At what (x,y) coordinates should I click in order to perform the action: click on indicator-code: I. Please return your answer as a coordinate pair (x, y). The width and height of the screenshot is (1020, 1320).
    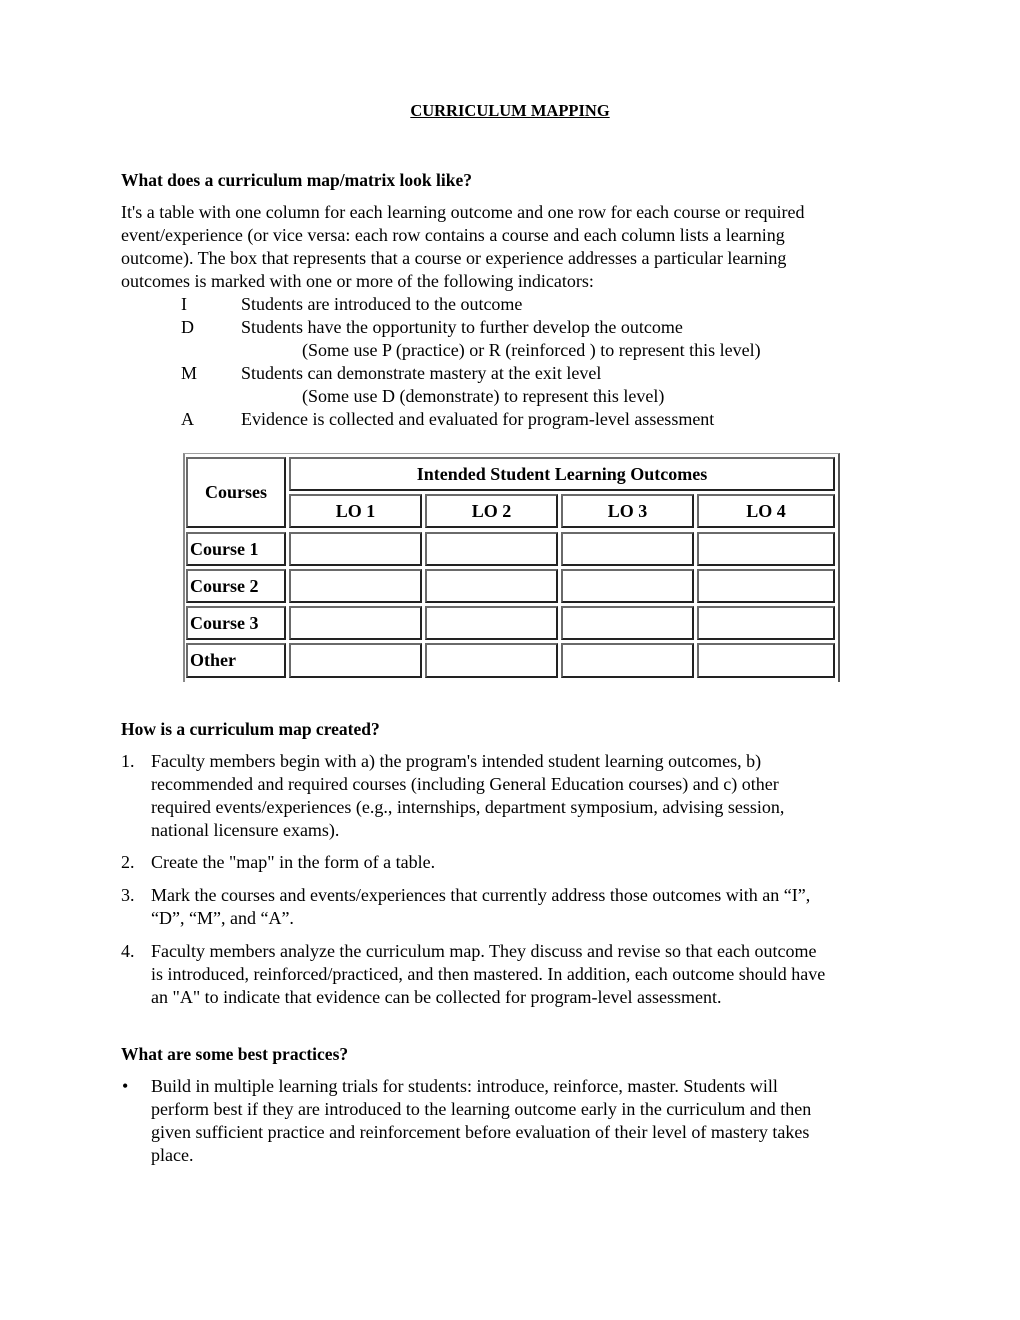
    Looking at the image, I should click on (184, 304).